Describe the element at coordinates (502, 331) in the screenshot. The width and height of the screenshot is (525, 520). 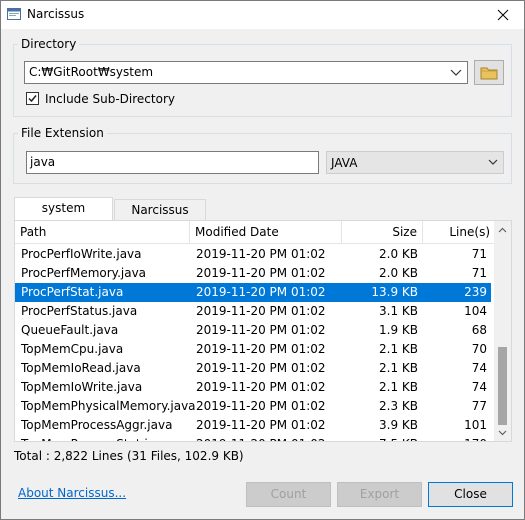
I see `vertical-scrollbar` at that location.